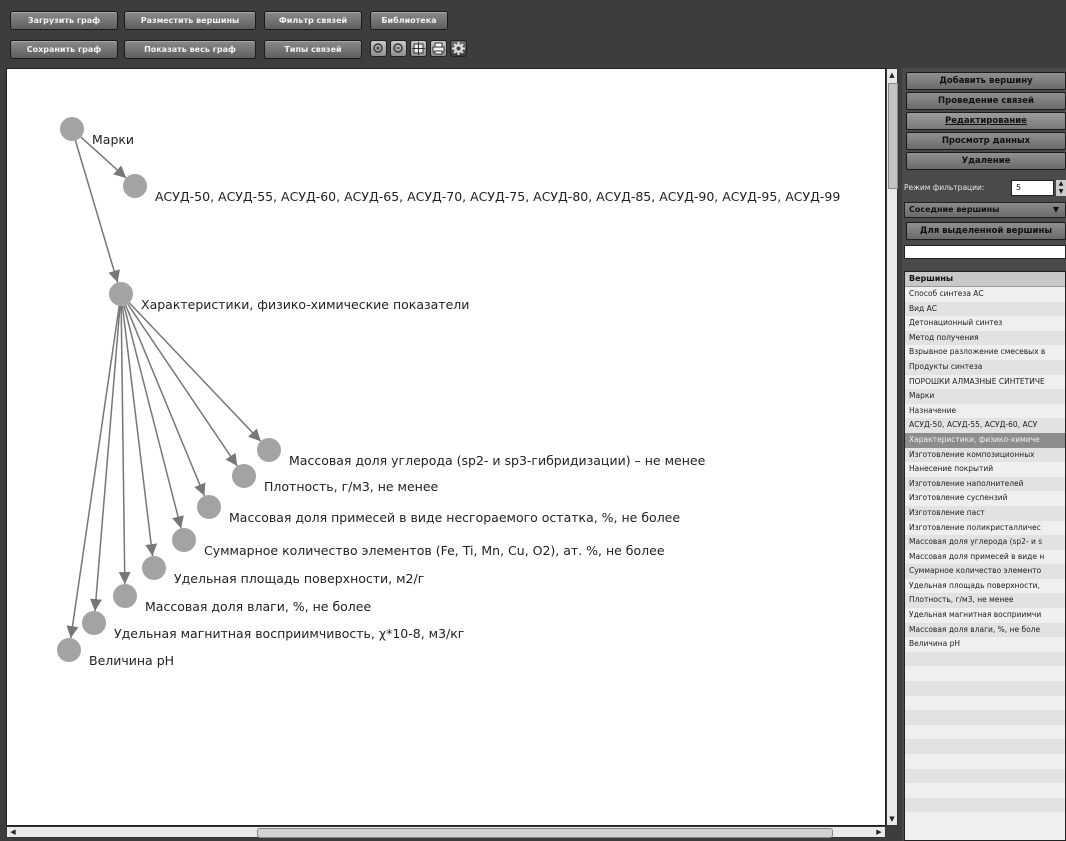  I want to click on show-whole-graph-button: Показать весь граф, so click(190, 49).